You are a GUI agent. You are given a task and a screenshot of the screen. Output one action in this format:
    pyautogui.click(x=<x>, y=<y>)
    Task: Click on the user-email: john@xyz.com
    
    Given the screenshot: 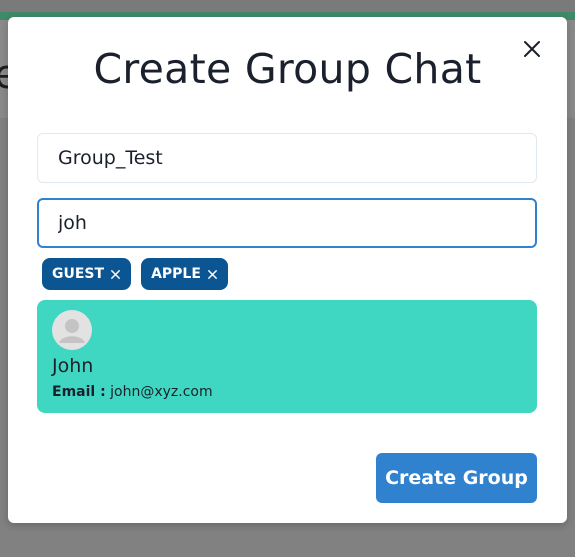 What is the action you would take?
    pyautogui.click(x=161, y=392)
    